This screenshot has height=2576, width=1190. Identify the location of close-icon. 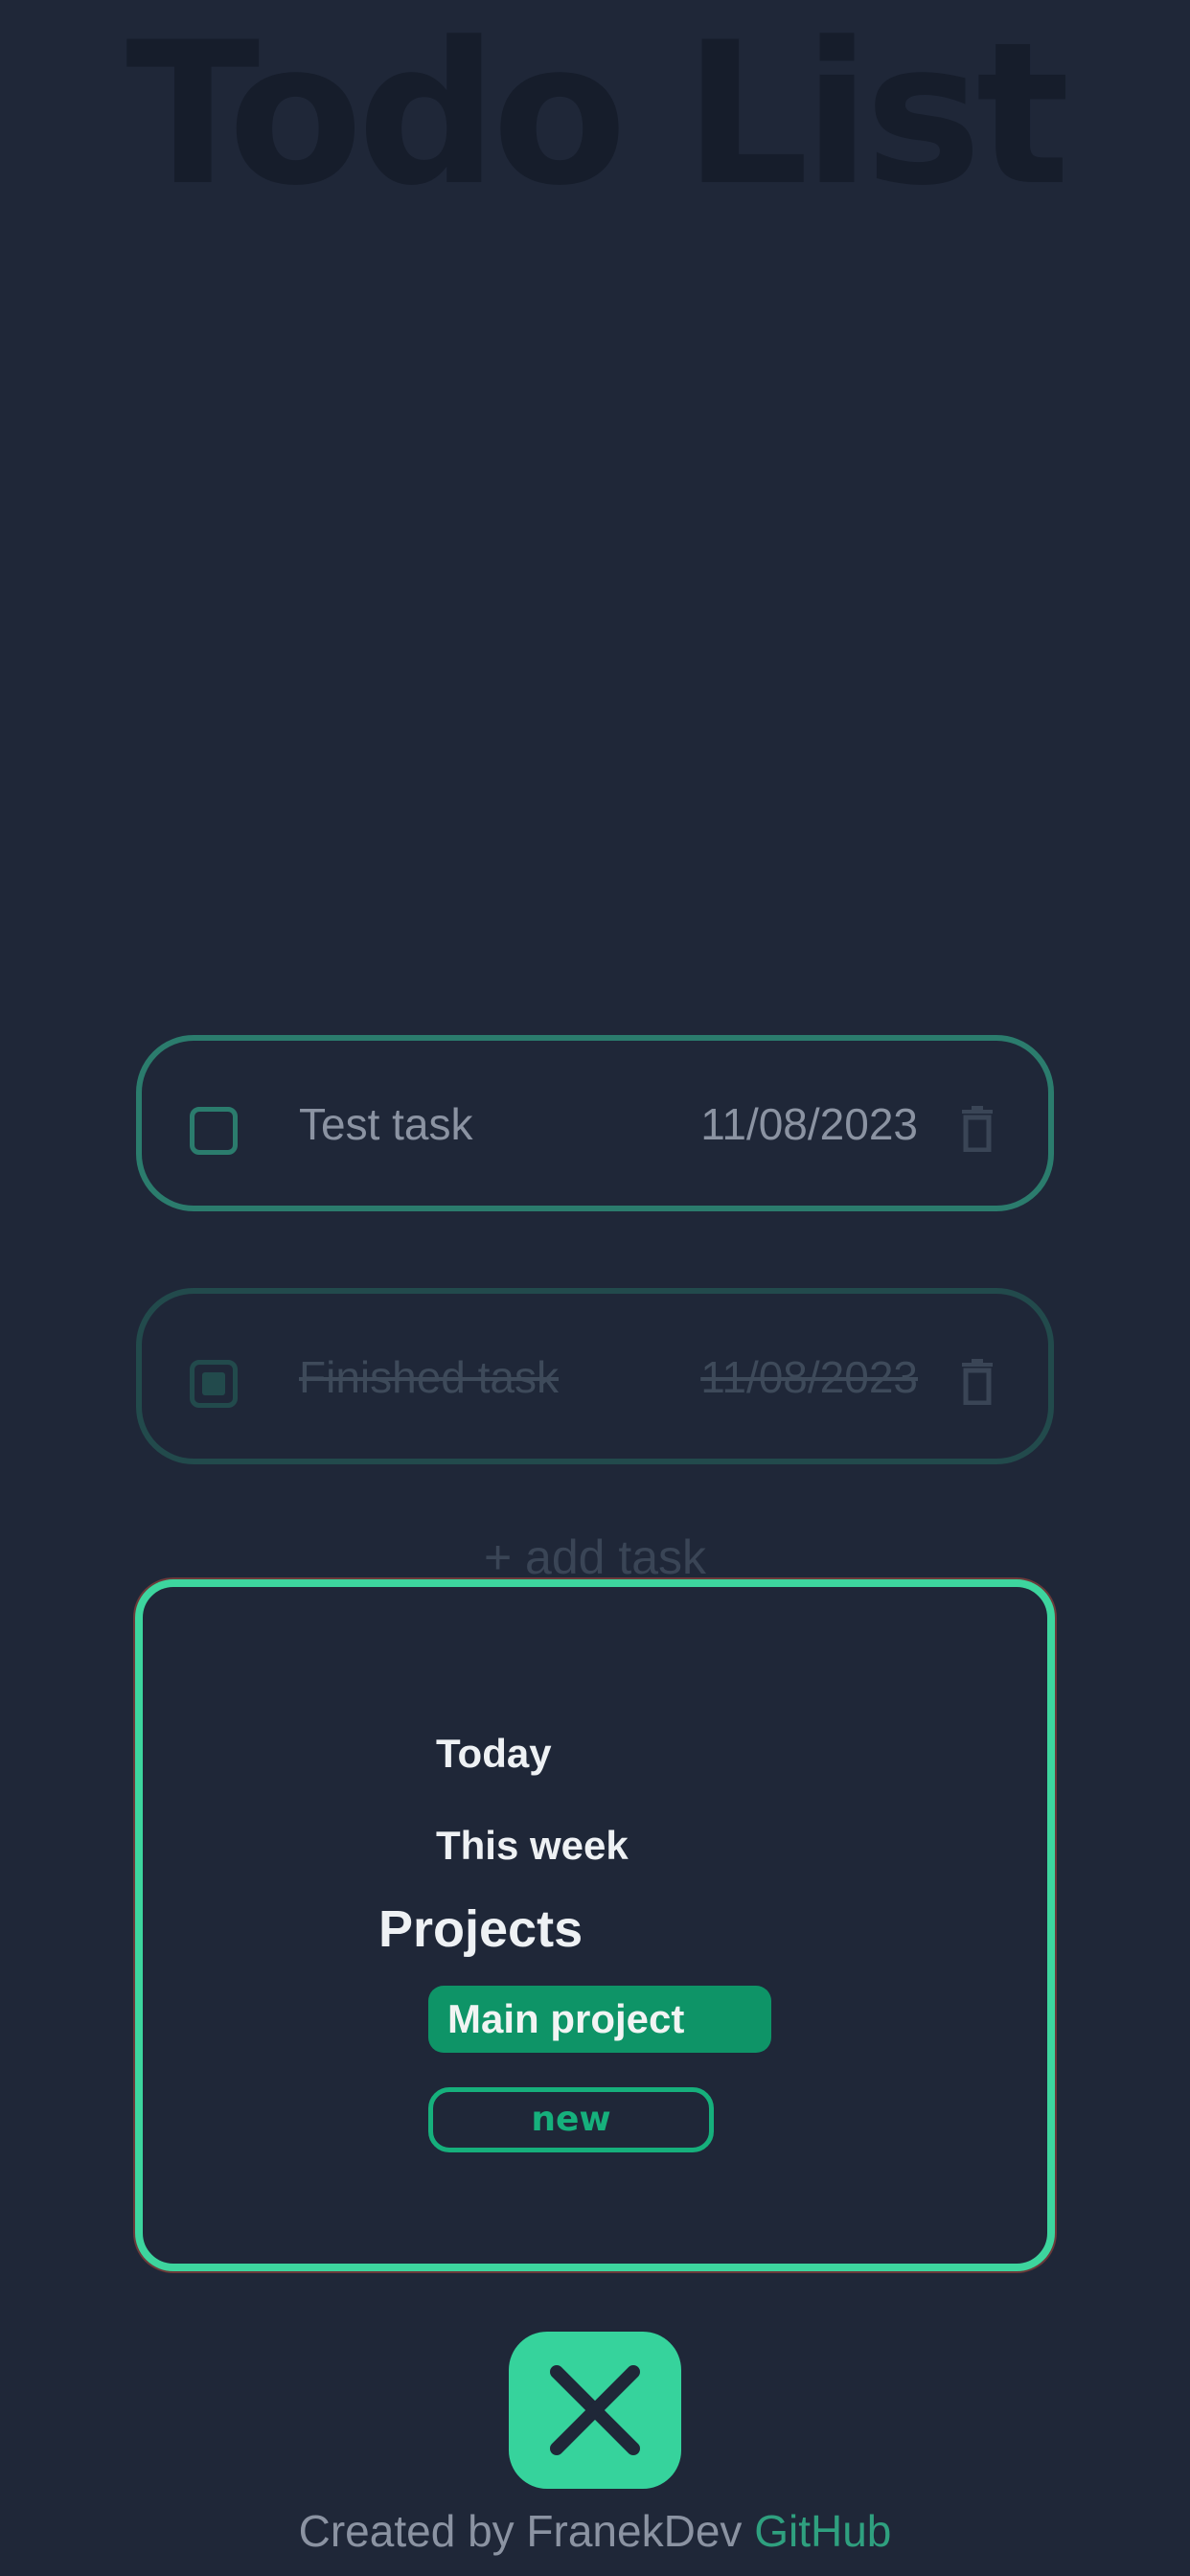
(595, 2410).